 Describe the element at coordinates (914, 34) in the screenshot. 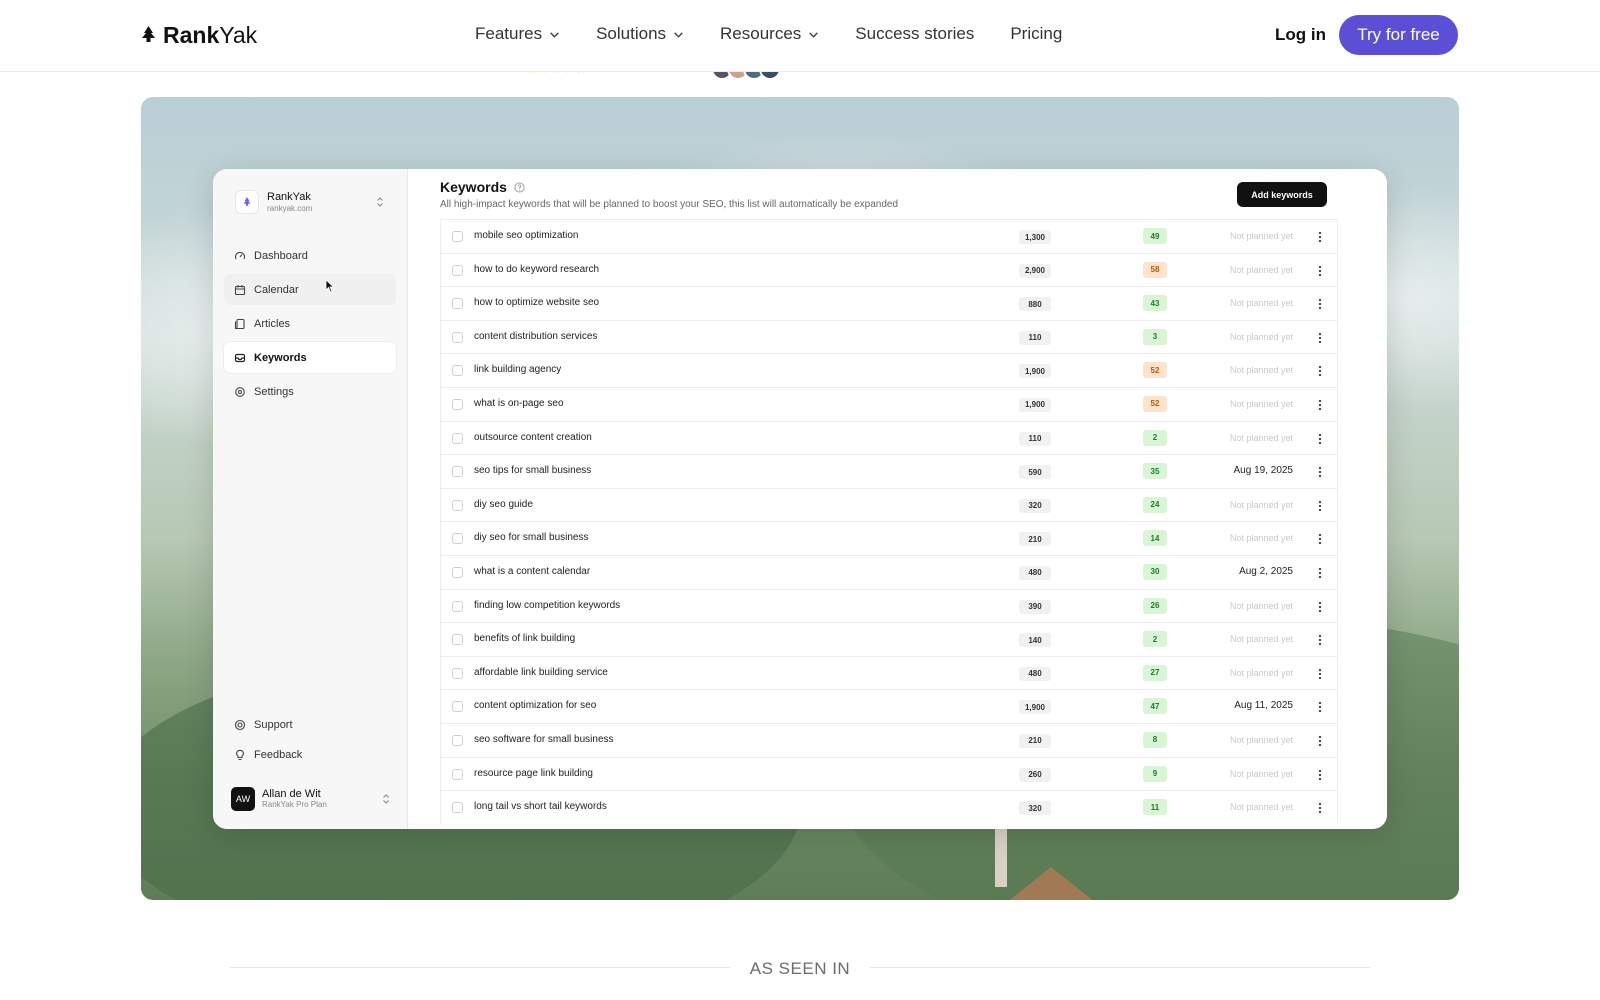

I see `nav-success-stories: Success stories` at that location.